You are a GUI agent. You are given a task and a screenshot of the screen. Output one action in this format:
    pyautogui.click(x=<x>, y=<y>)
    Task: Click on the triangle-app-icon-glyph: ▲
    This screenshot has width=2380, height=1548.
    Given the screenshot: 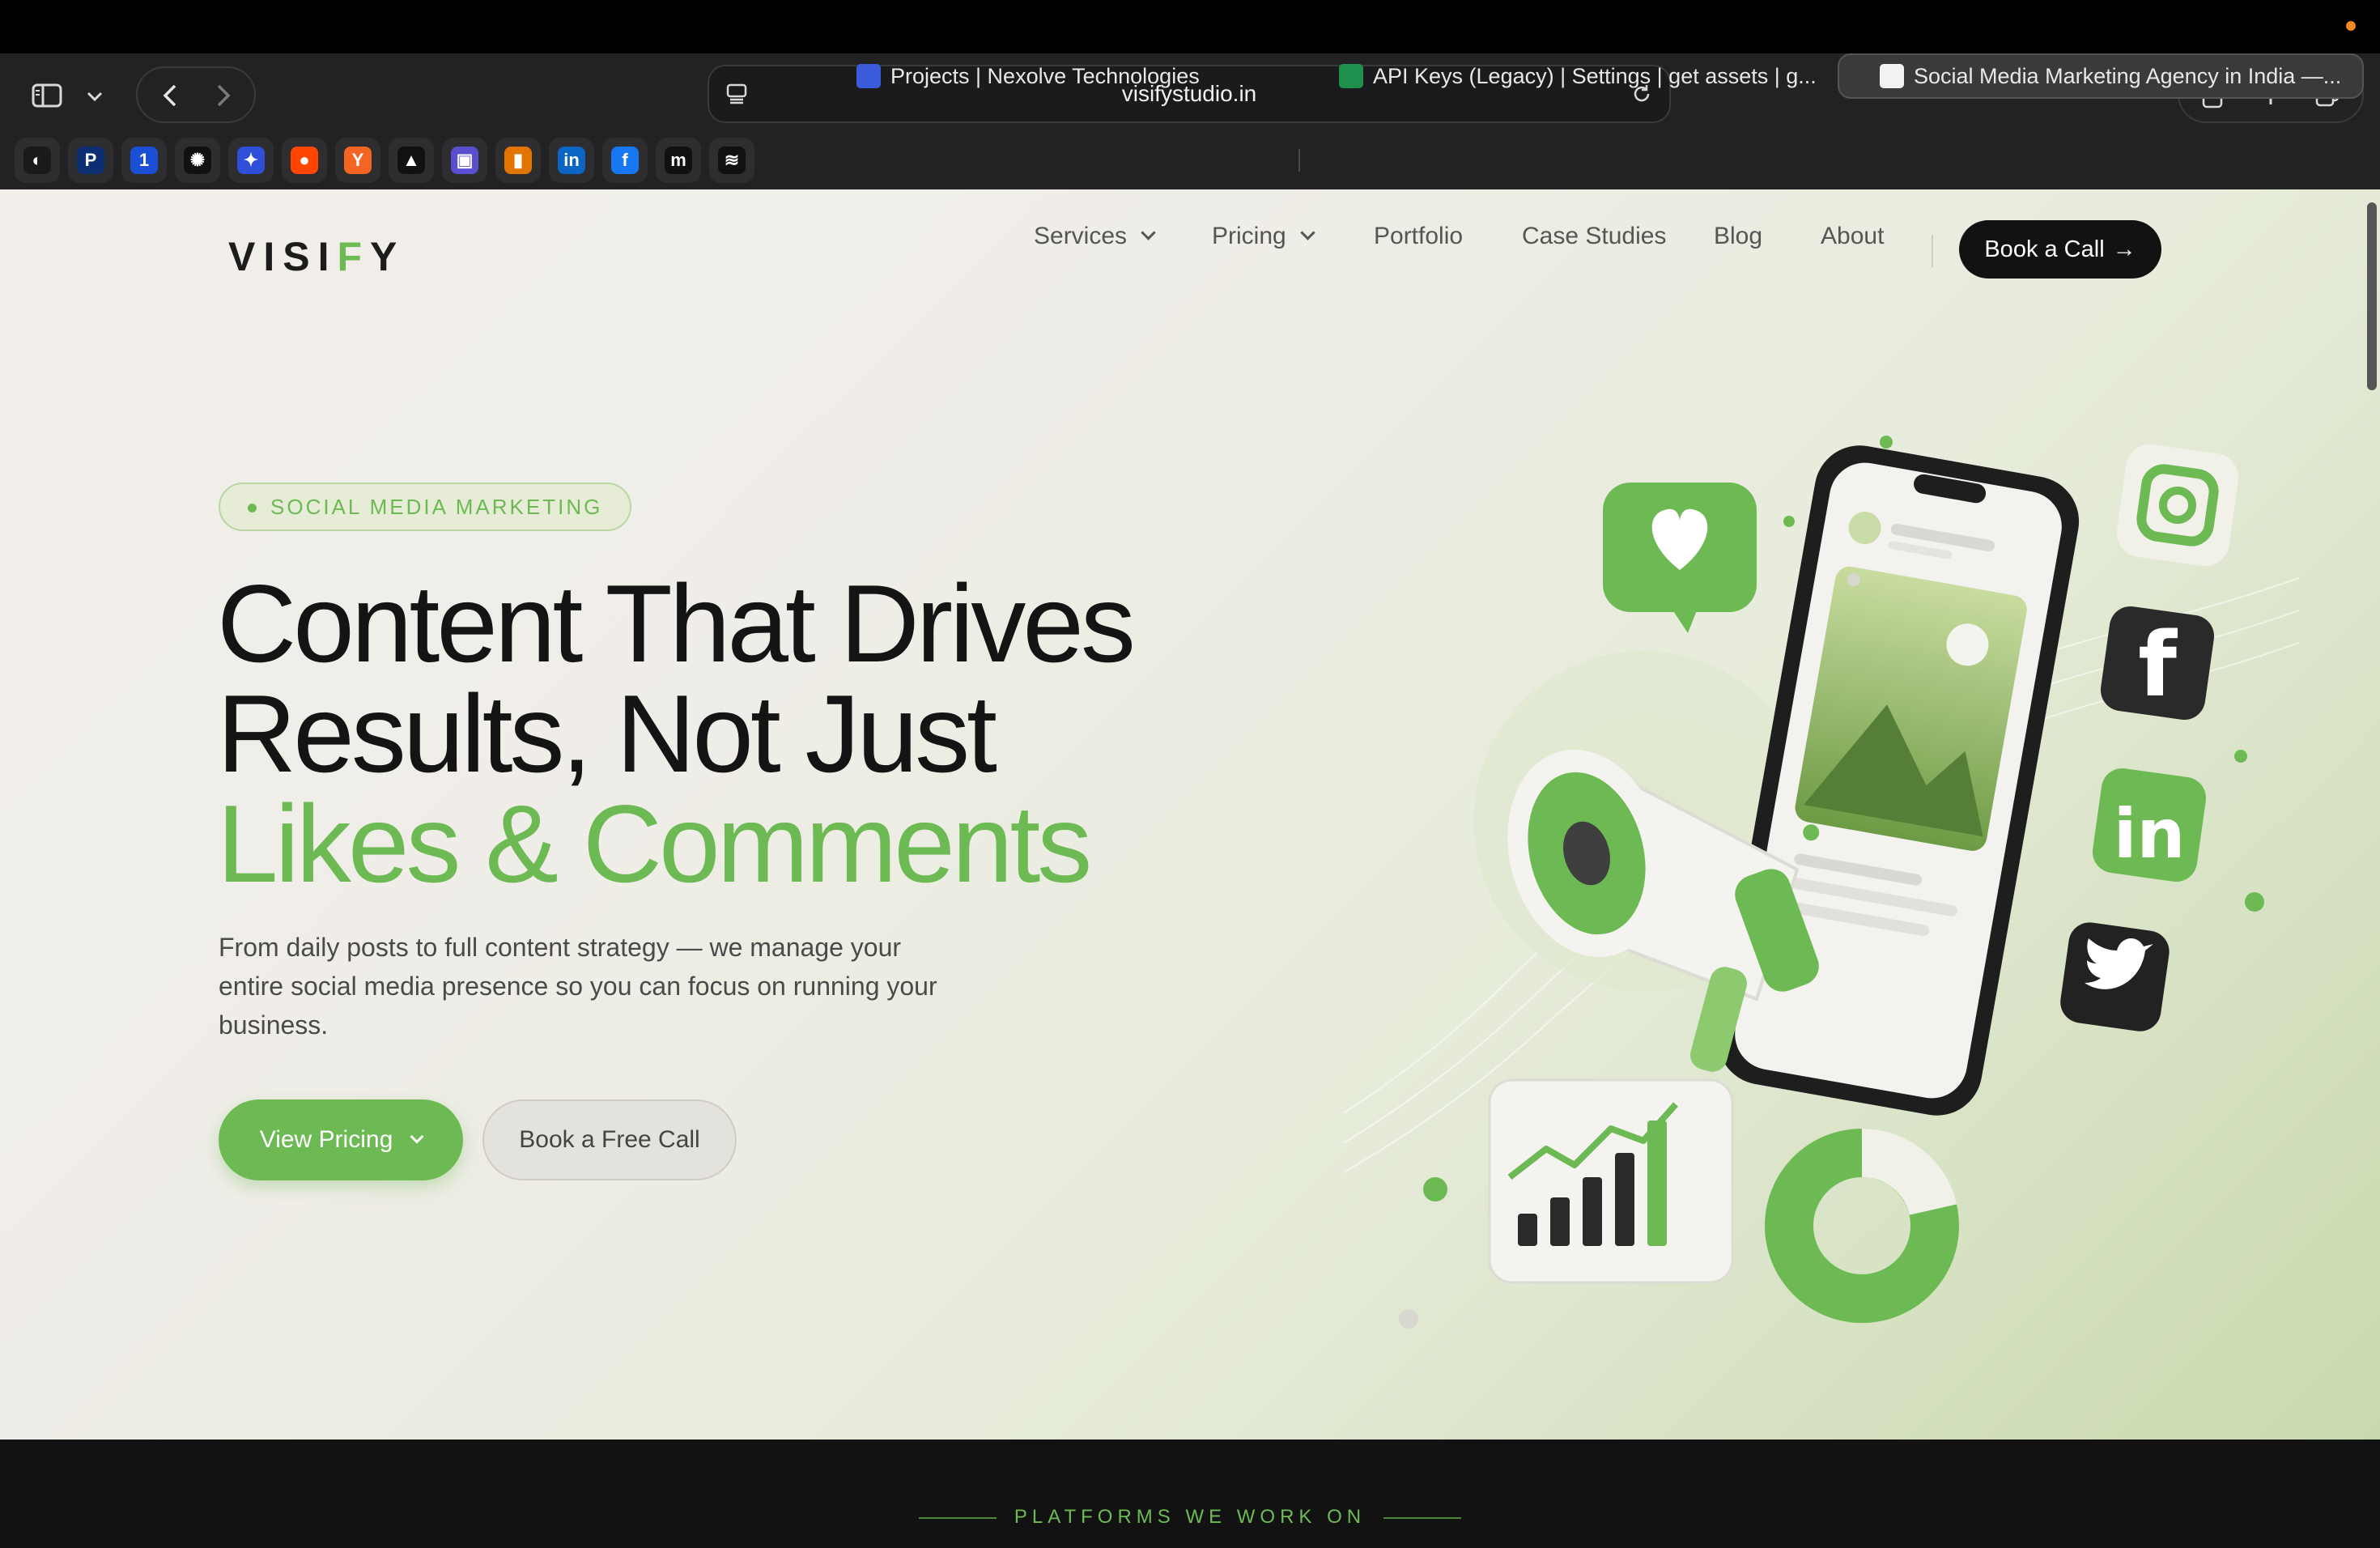 What is the action you would take?
    pyautogui.click(x=411, y=160)
    